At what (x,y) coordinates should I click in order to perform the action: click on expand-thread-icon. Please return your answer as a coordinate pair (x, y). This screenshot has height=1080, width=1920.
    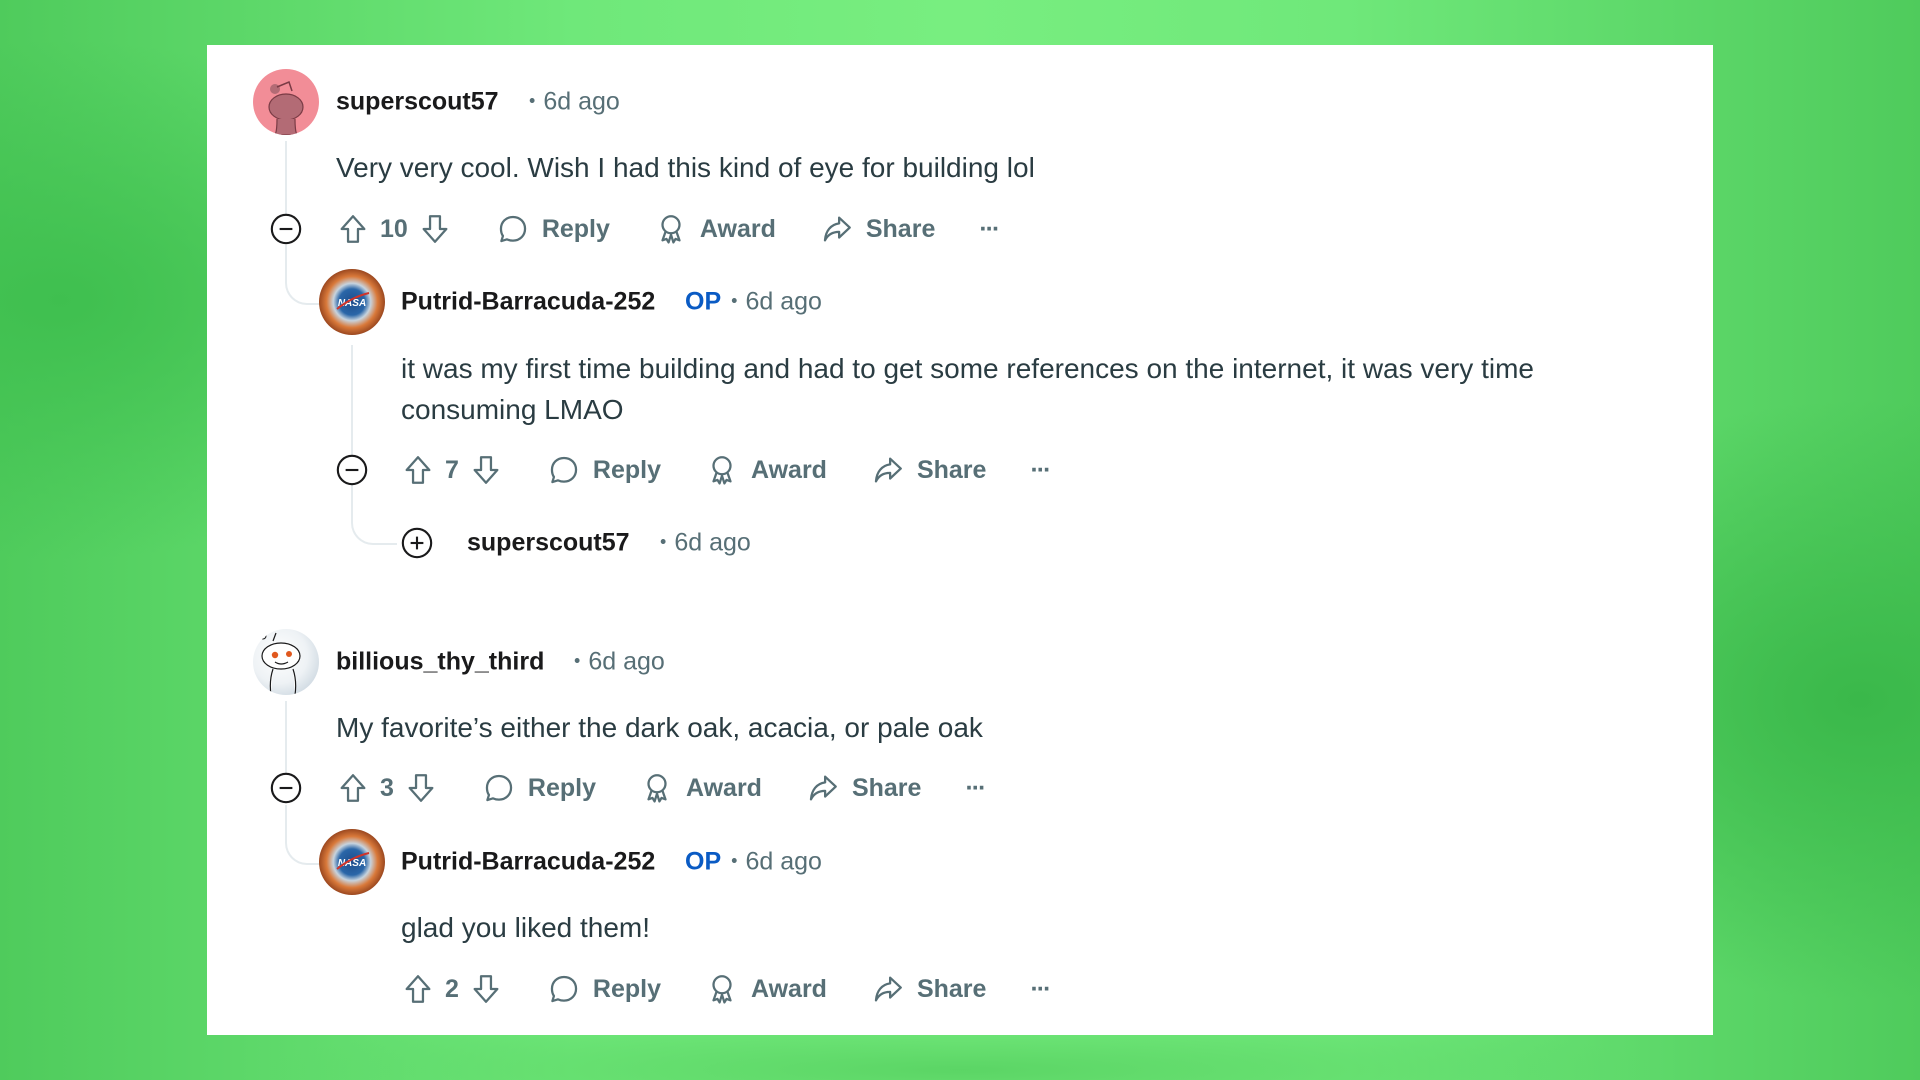
    Looking at the image, I should click on (417, 543).